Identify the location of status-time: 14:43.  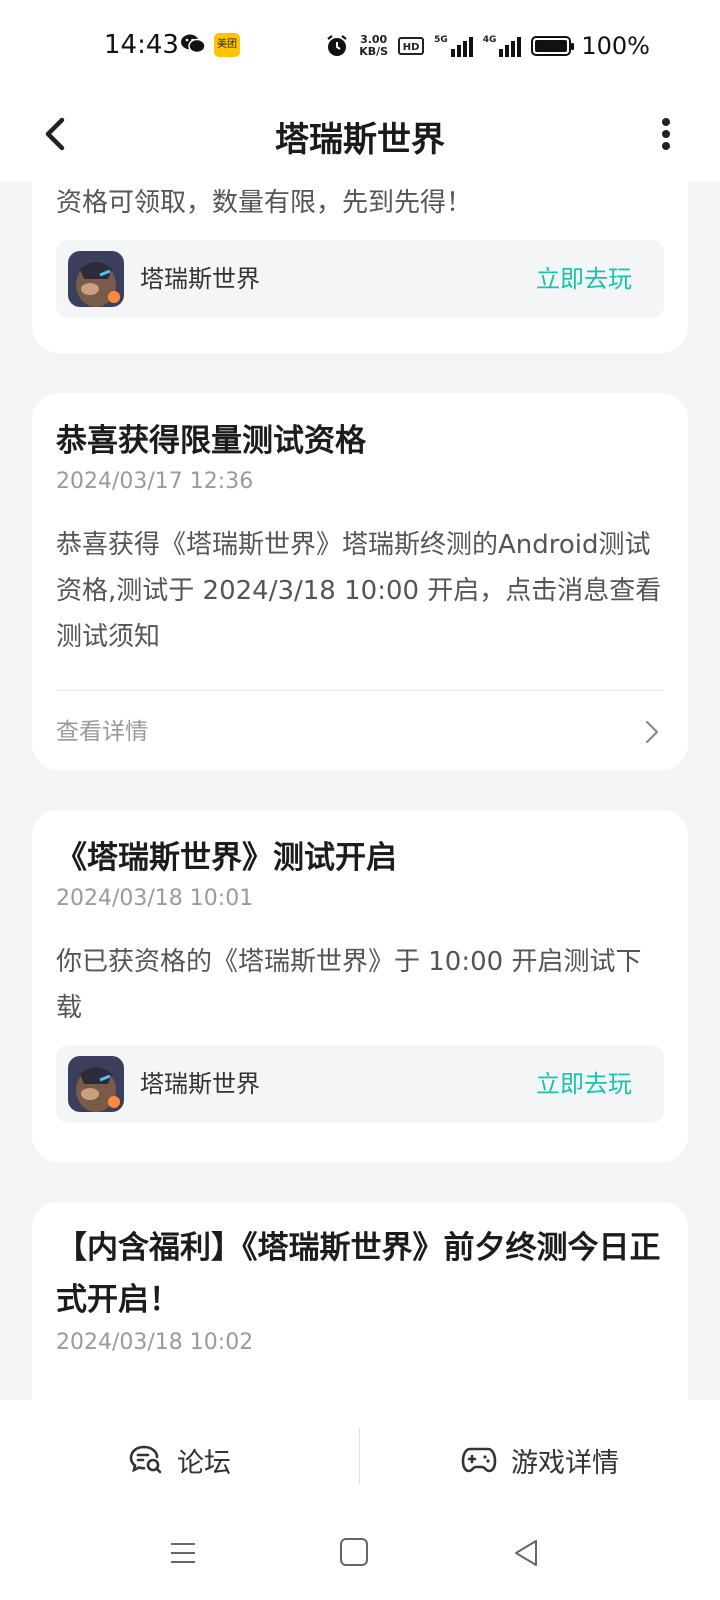
(141, 45).